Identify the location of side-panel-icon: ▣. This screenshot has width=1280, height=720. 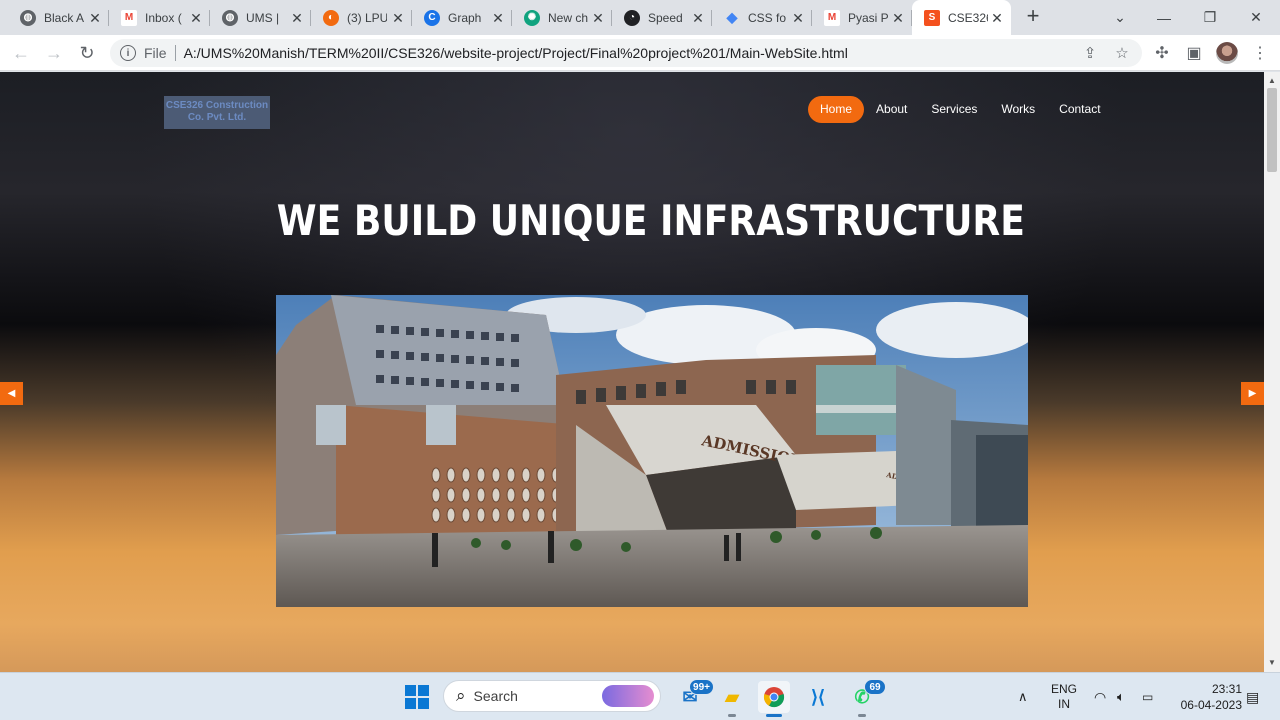
(1194, 53).